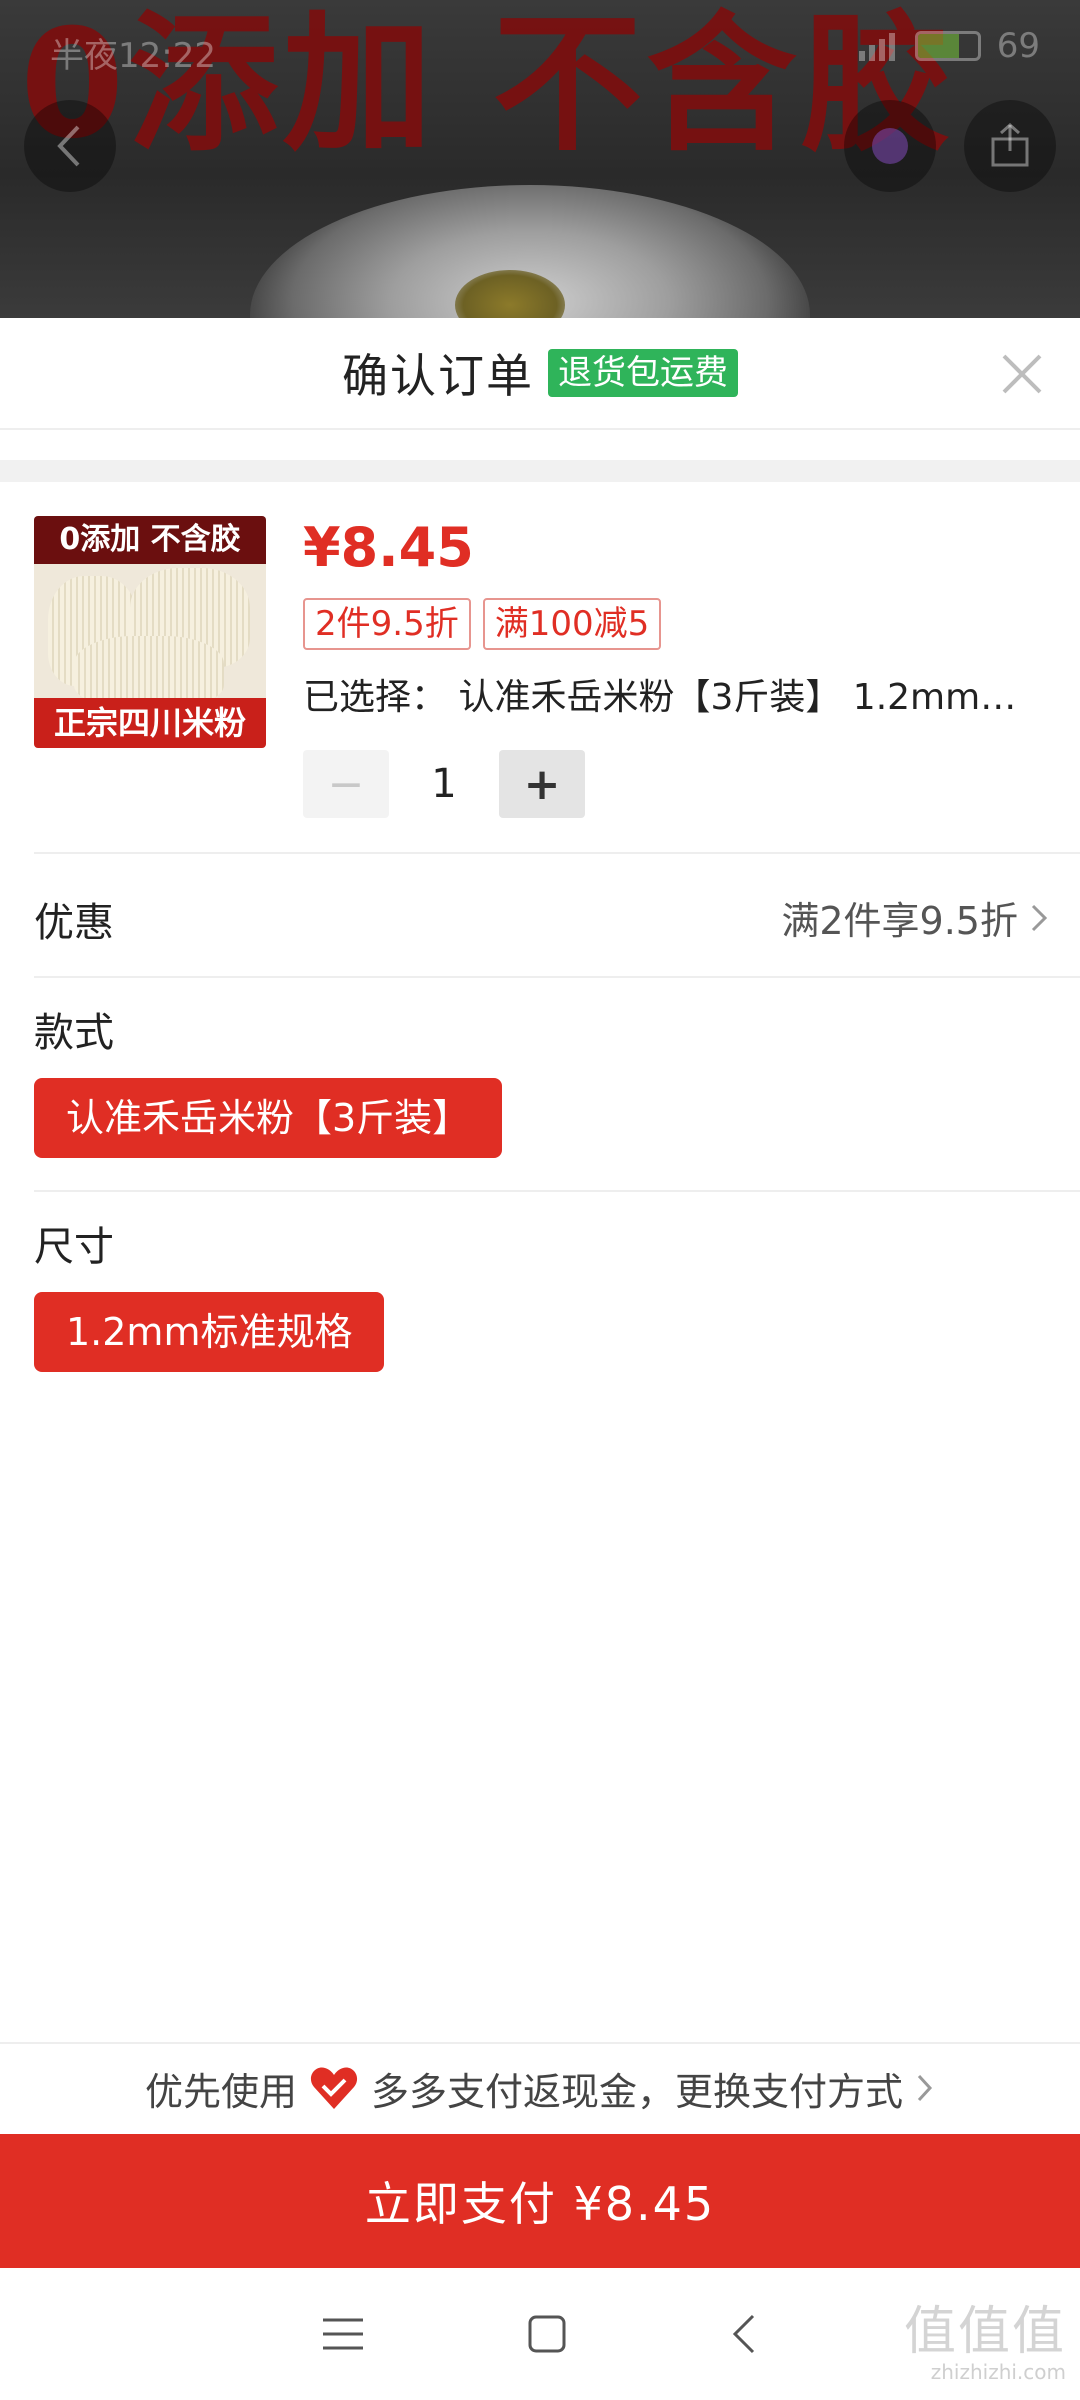 This screenshot has height=2400, width=1080. Describe the element at coordinates (388, 547) in the screenshot. I see `product-price: ¥8.45` at that location.